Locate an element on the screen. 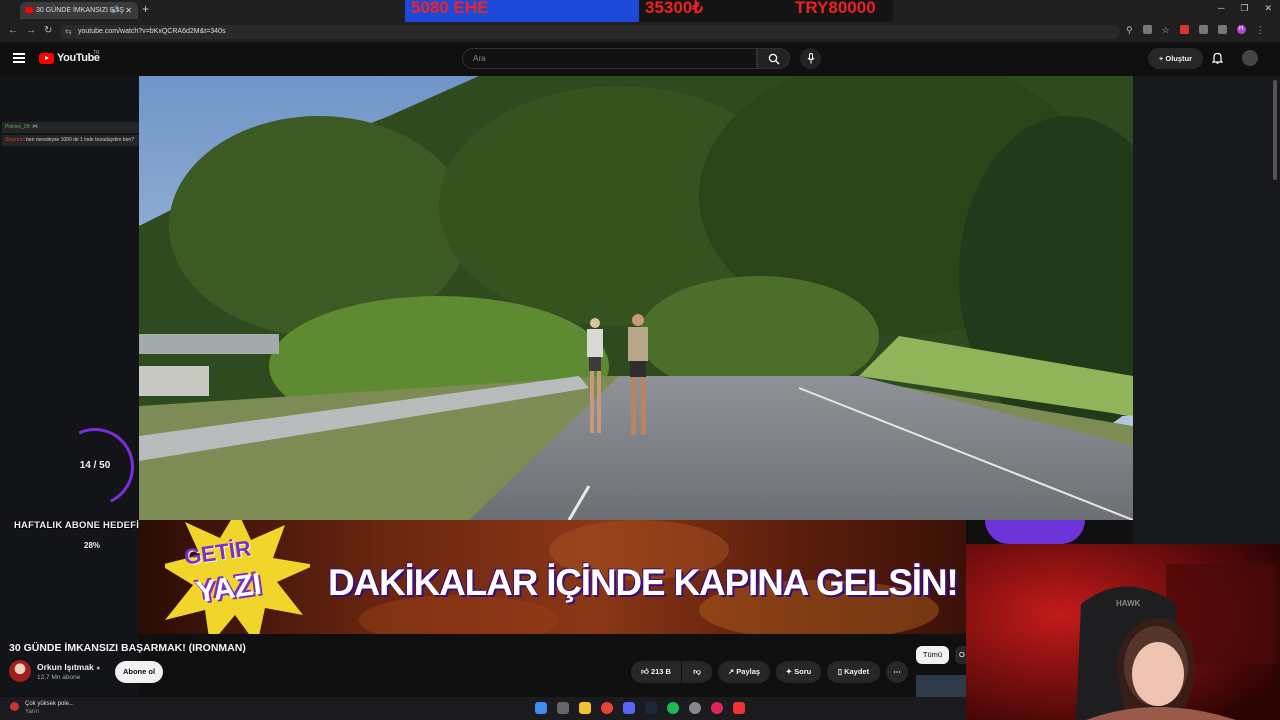 This screenshot has width=1280, height=720. search-input: Ara is located at coordinates (609, 58).